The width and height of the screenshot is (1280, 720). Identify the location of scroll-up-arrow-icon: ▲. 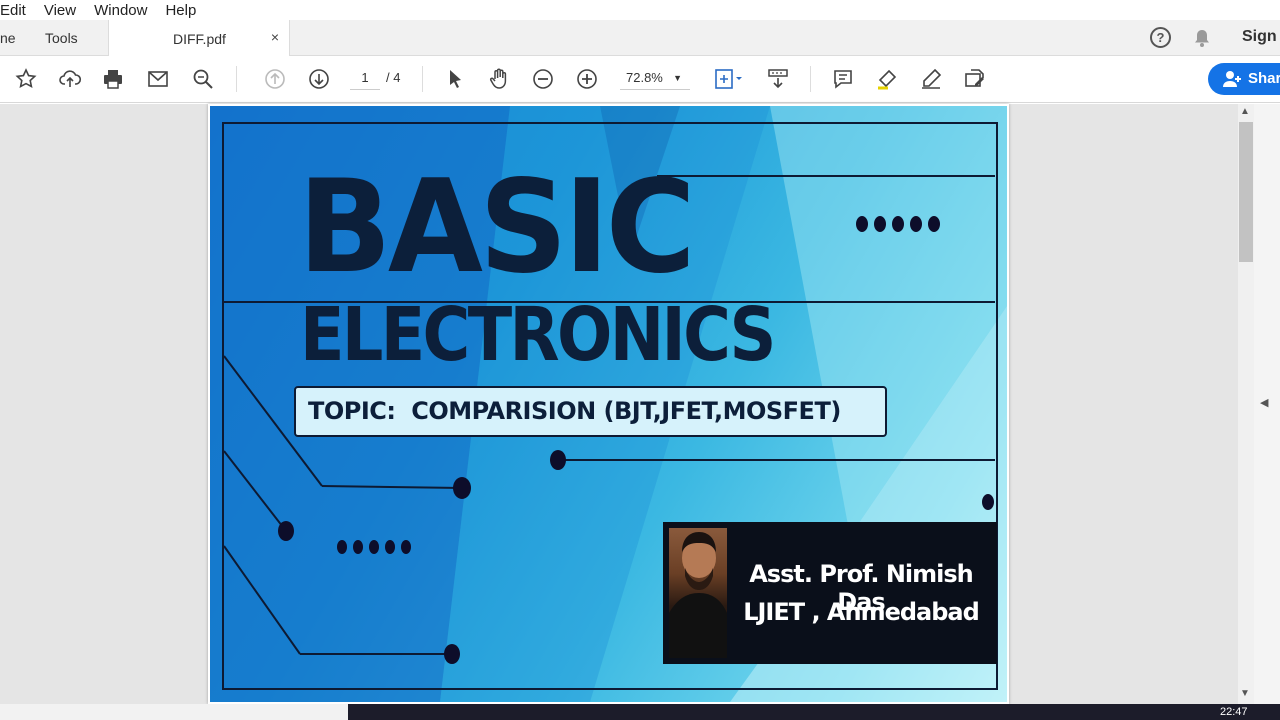
(1245, 111).